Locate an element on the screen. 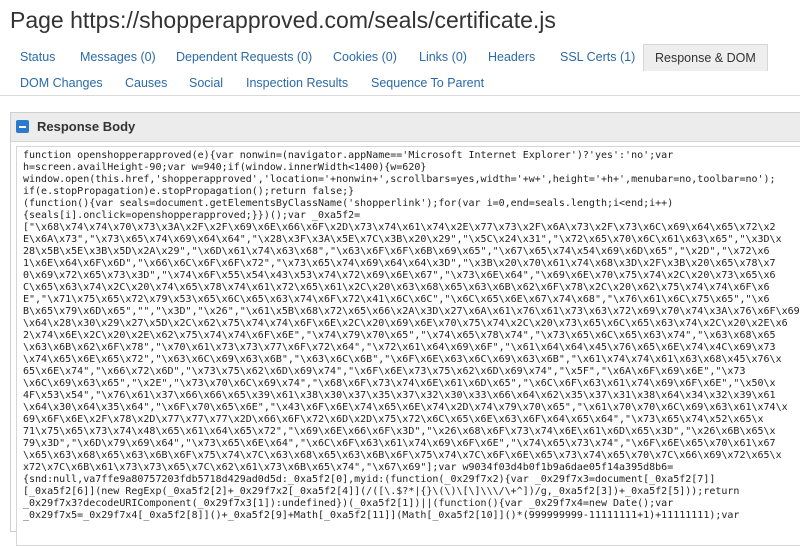 The width and height of the screenshot is (800, 546). tab-dom-changes: DOM Changes is located at coordinates (61, 83).